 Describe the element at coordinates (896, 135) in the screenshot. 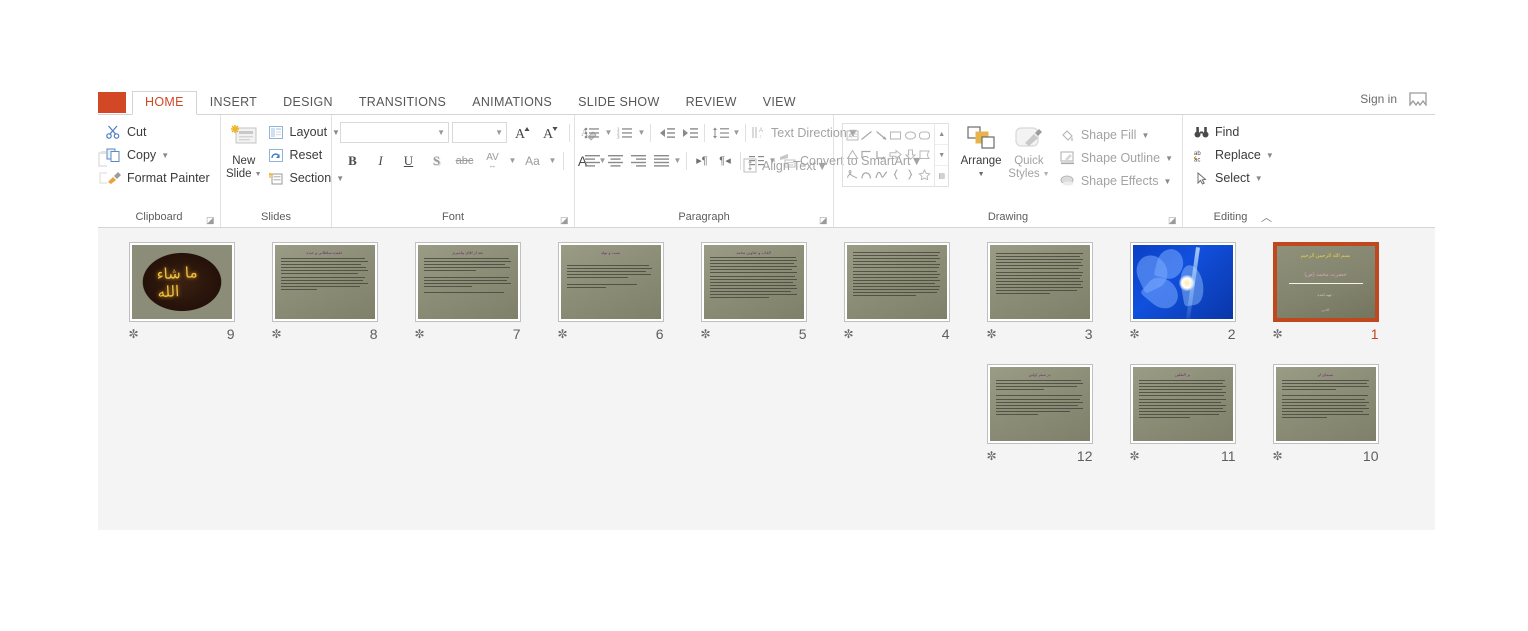

I see `shape-rectangle-icon` at that location.